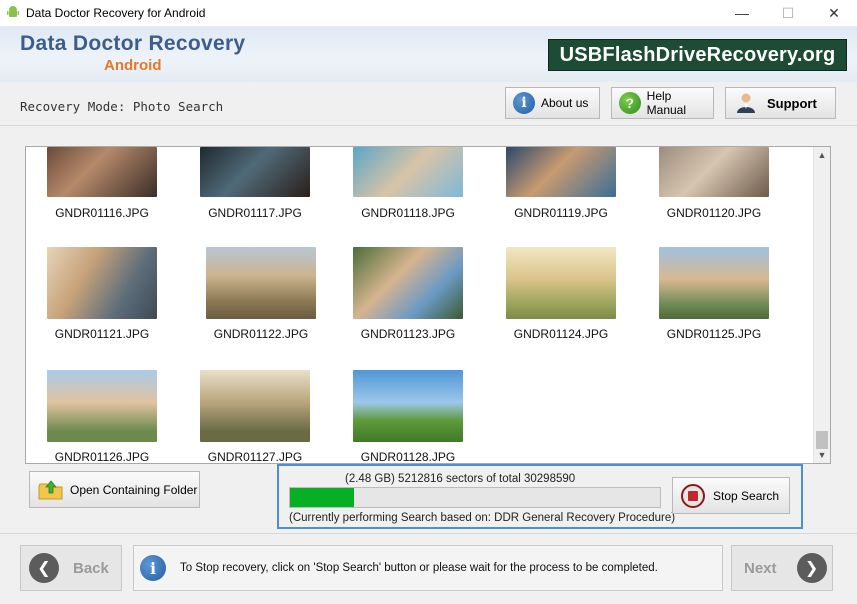 This screenshot has width=857, height=604. Describe the element at coordinates (475, 497) in the screenshot. I see `progress-bar` at that location.